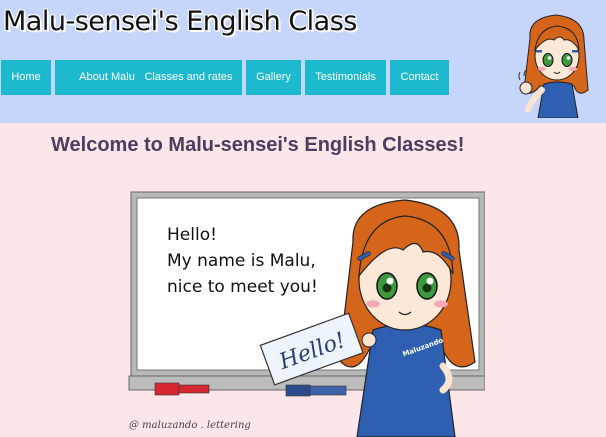 Image resolution: width=606 pixels, height=437 pixels. I want to click on board-line-1: Hello!, so click(192, 235).